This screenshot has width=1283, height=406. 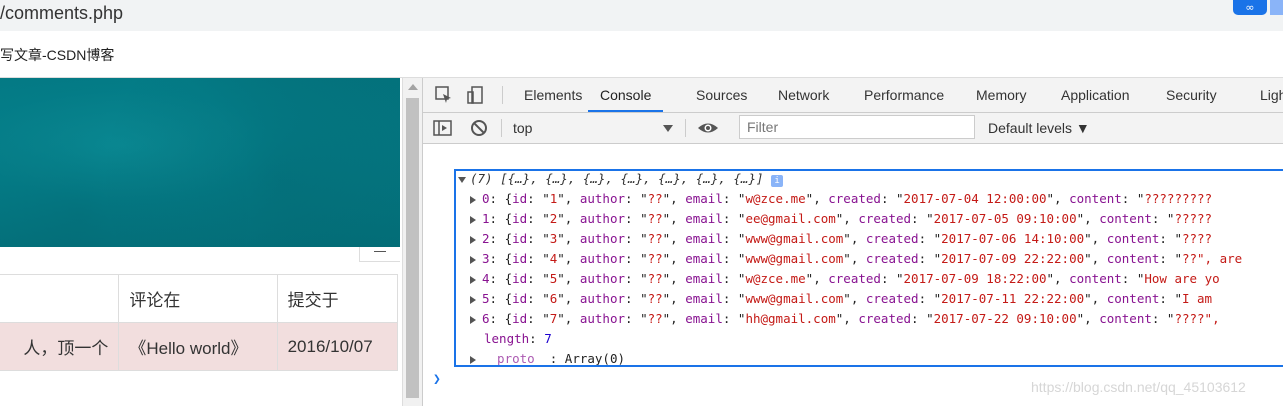 What do you see at coordinates (721, 95) in the screenshot?
I see `tab-sources: Sources` at bounding box center [721, 95].